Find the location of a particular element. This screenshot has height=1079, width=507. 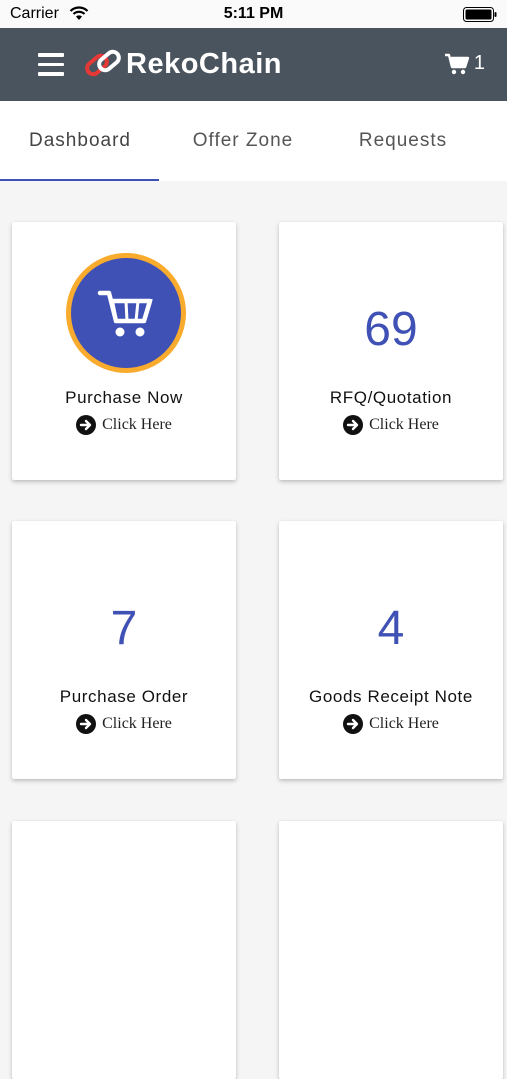

app-bar: RekoChain 1 is located at coordinates (253, 64).